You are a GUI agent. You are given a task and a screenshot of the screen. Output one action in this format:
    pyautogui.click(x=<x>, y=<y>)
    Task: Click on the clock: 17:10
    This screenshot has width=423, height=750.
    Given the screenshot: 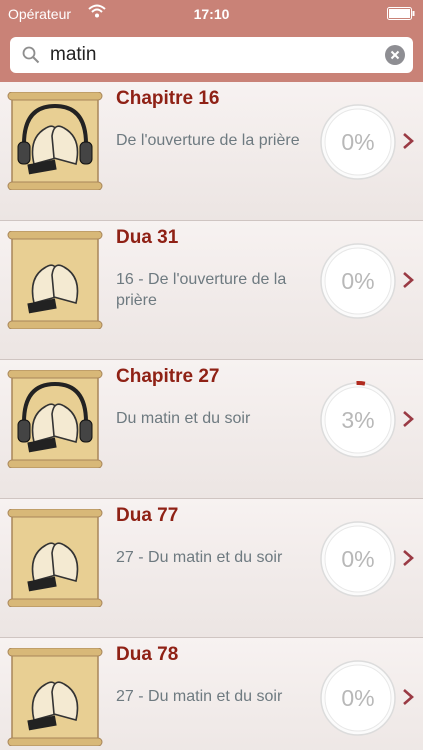 What is the action you would take?
    pyautogui.click(x=211, y=14)
    